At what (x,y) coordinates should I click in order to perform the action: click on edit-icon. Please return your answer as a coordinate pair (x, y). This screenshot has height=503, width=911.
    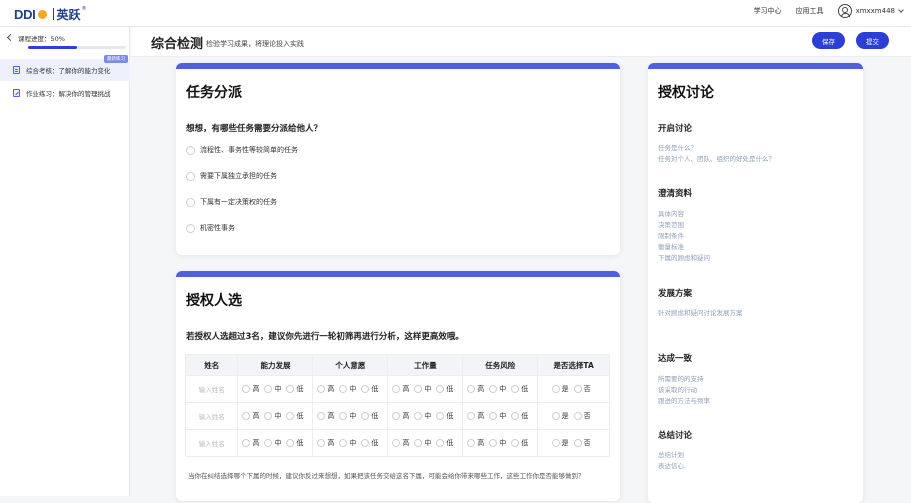
    Looking at the image, I should click on (16, 93).